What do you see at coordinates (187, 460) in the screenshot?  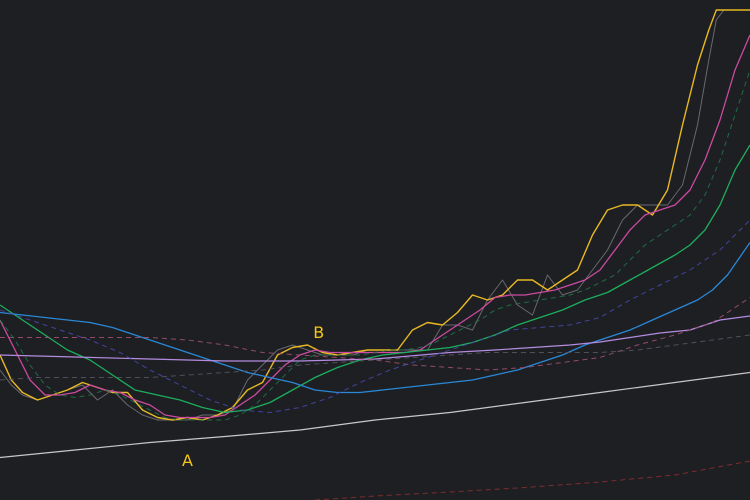 I see `annotation-a: A` at bounding box center [187, 460].